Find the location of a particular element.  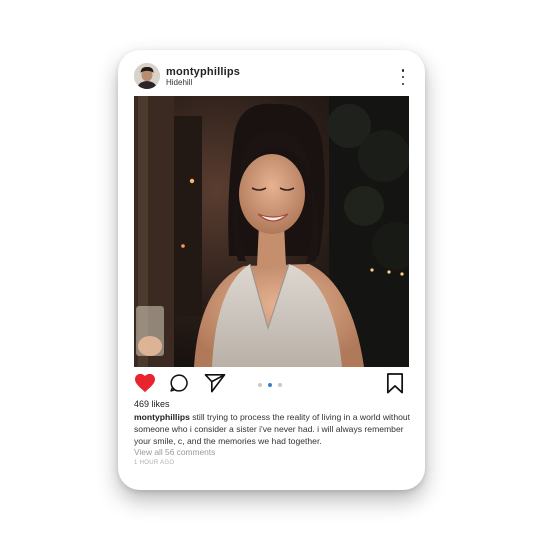

paper-plane-icon is located at coordinates (215, 383).